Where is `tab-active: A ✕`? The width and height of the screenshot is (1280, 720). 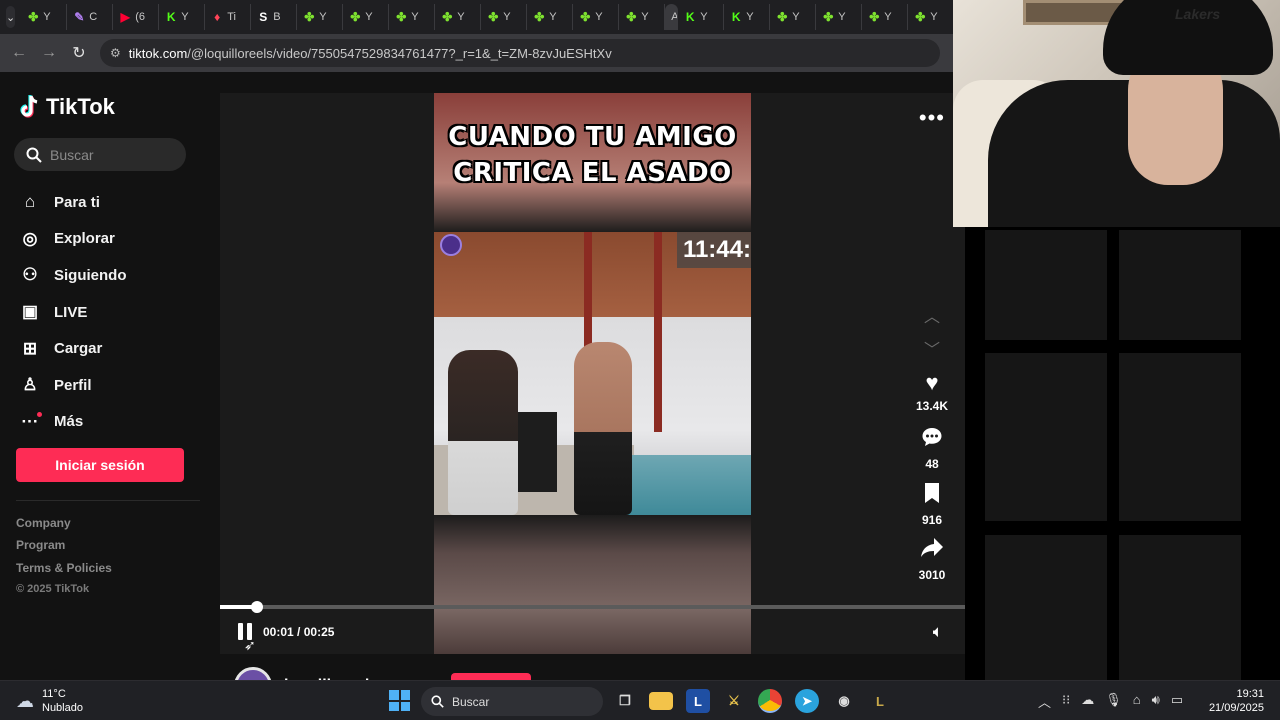
tab-active: A ✕ is located at coordinates (672, 17).